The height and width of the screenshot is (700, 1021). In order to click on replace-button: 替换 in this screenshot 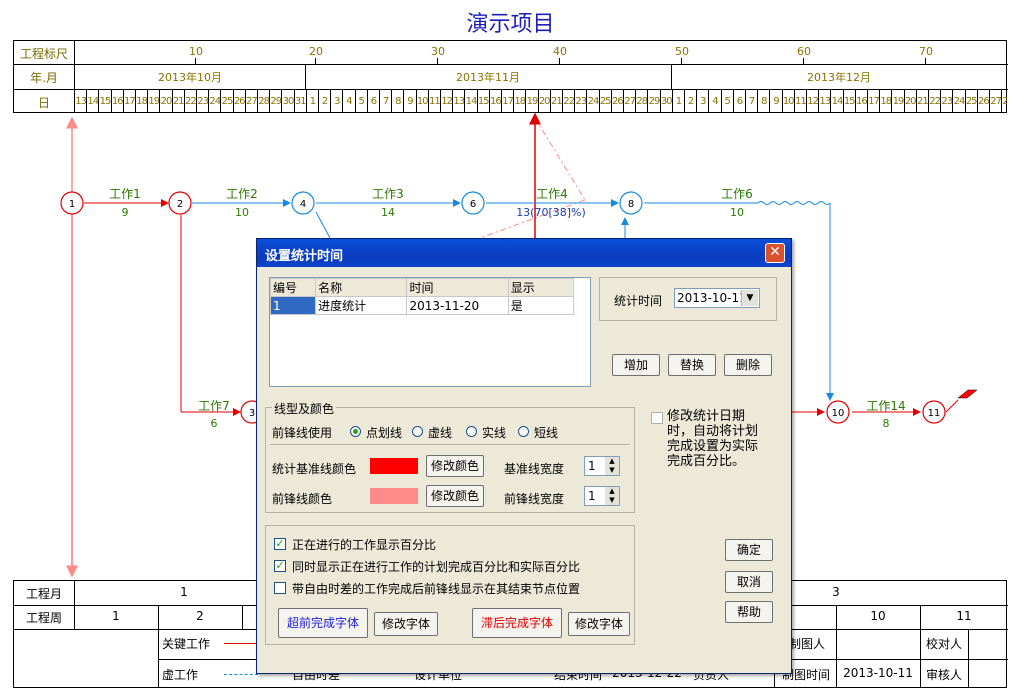, I will do `click(692, 365)`.